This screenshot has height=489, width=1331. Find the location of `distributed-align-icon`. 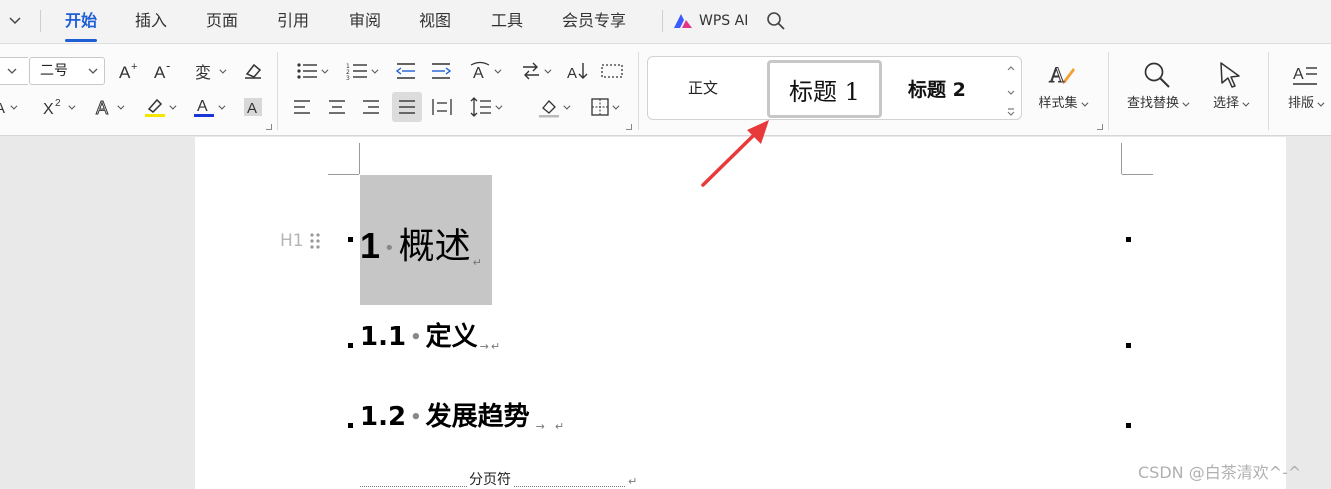

distributed-align-icon is located at coordinates (442, 107).